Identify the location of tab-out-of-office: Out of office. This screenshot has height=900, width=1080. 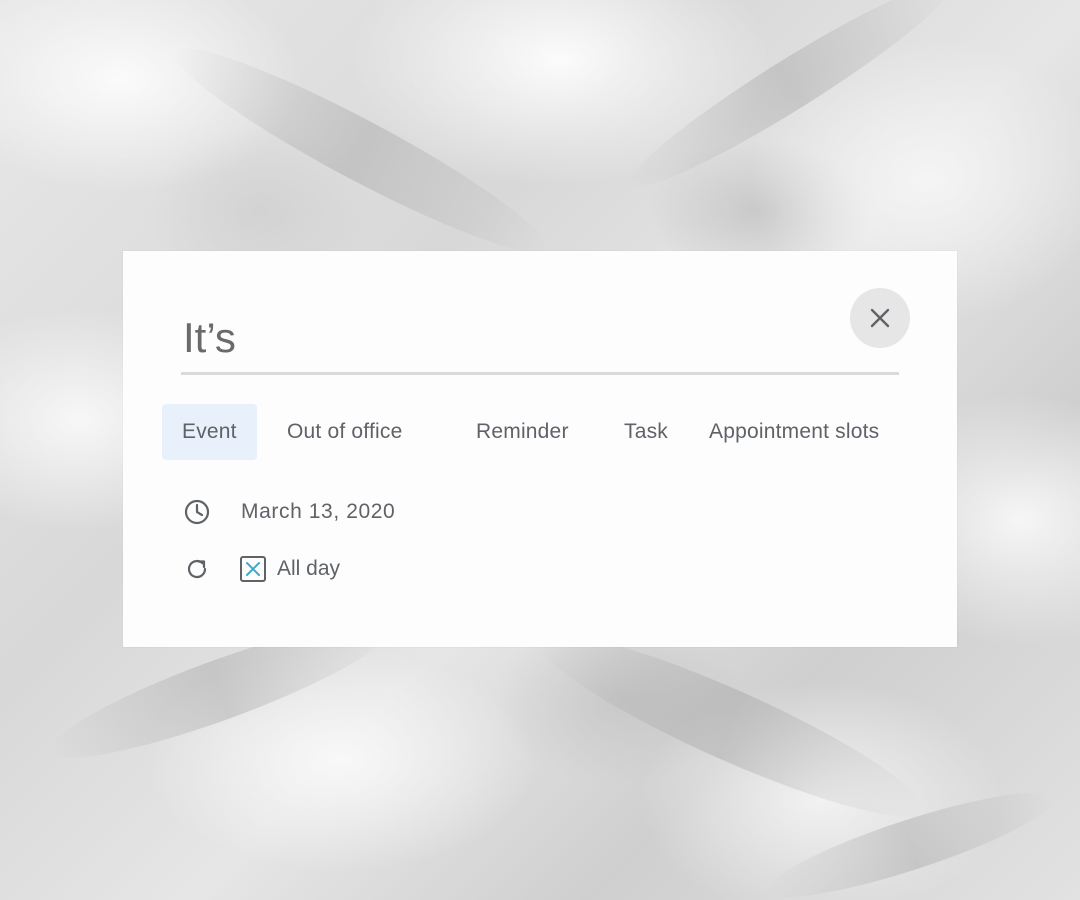
(344, 432).